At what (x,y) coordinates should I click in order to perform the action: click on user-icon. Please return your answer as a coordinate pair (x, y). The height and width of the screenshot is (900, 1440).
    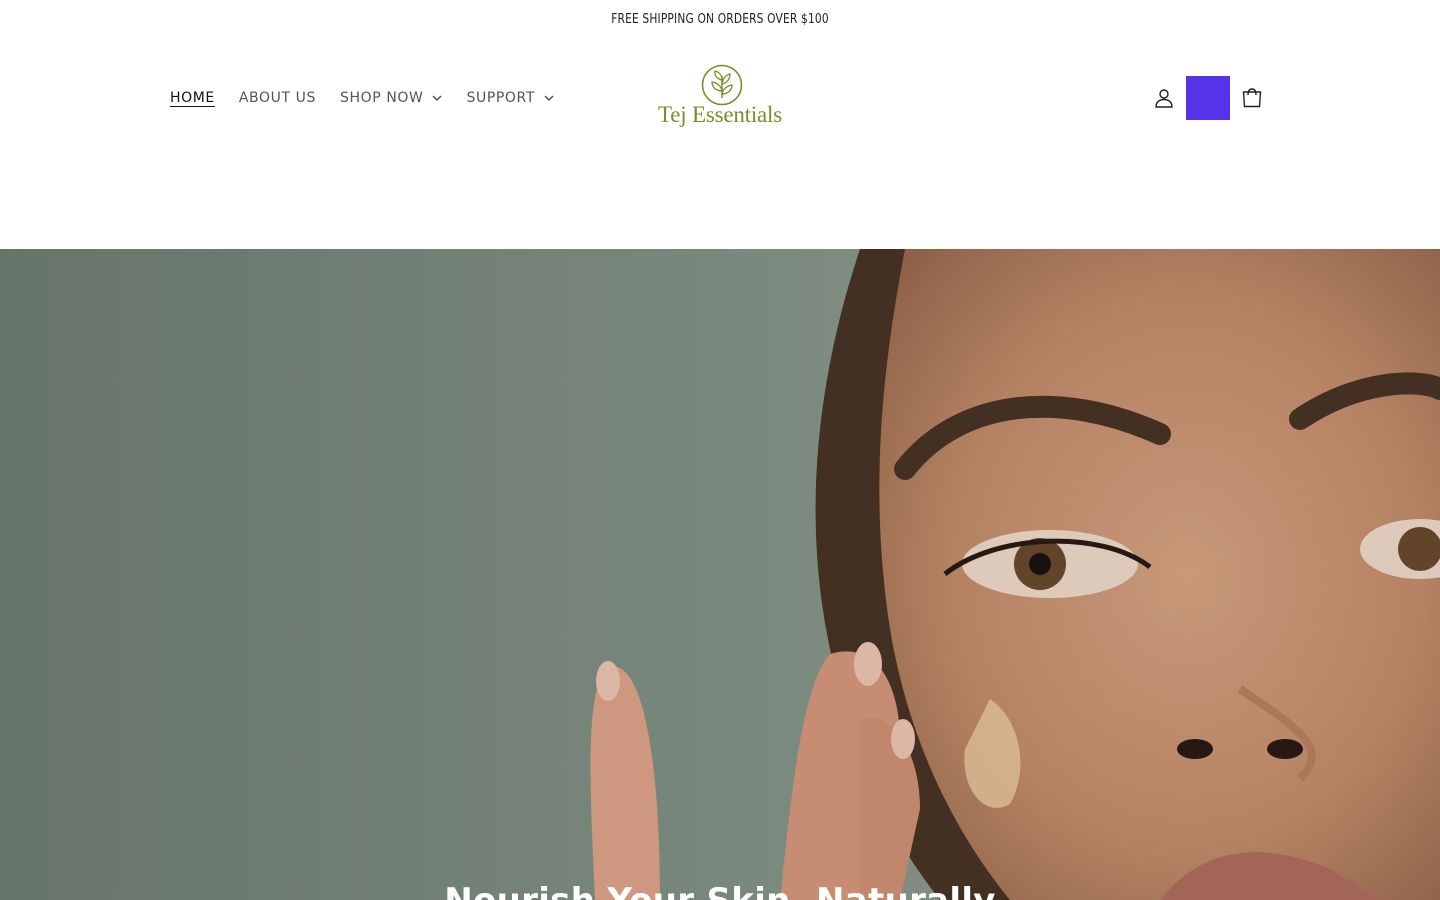
    Looking at the image, I should click on (1164, 98).